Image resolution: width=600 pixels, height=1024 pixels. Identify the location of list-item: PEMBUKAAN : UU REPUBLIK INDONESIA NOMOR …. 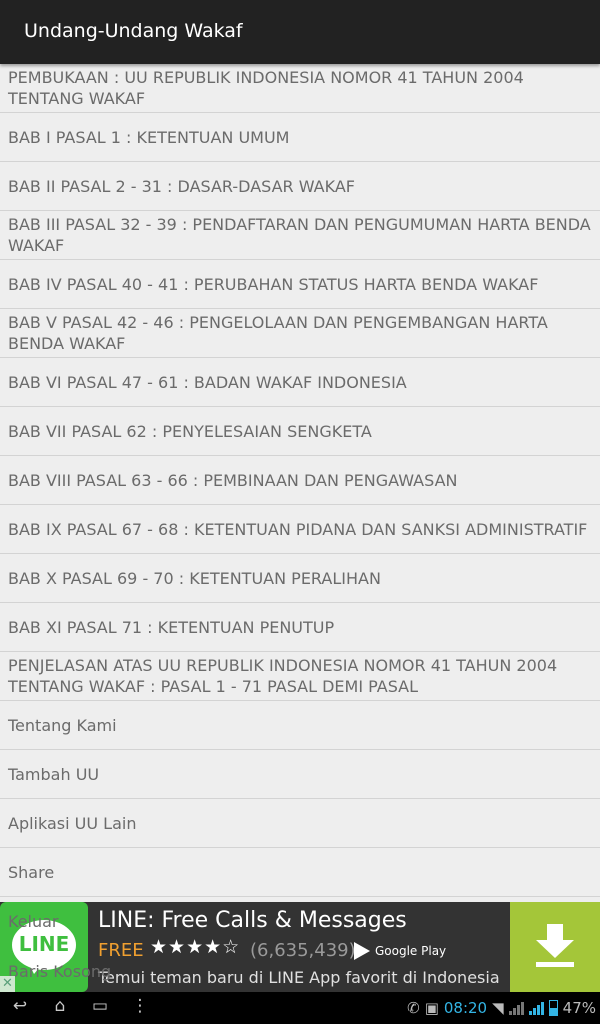
(300, 88).